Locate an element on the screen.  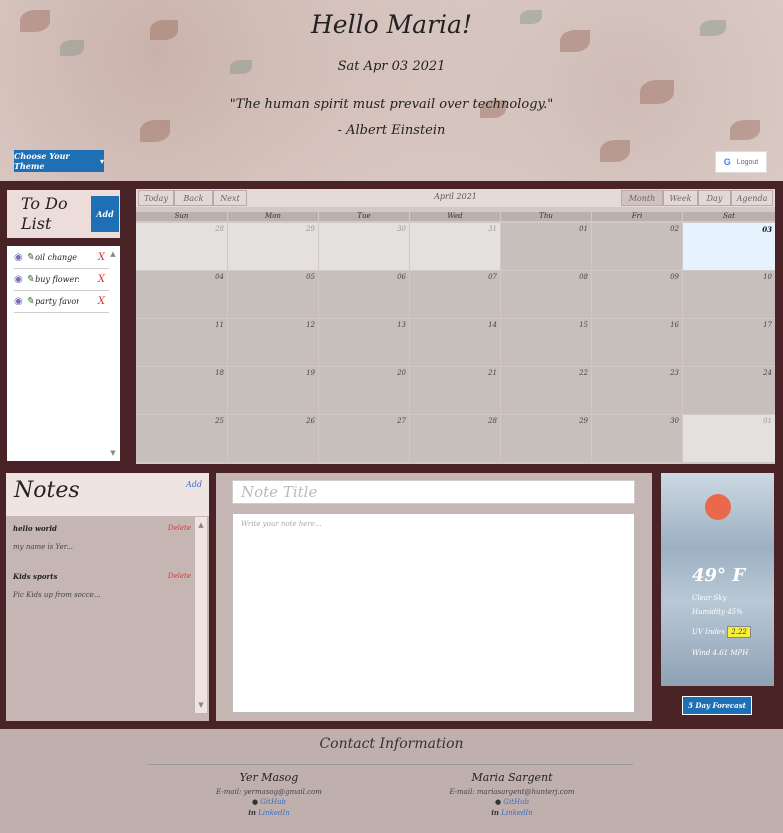
calendar-day-cell: 31 is located at coordinates (455, 246).